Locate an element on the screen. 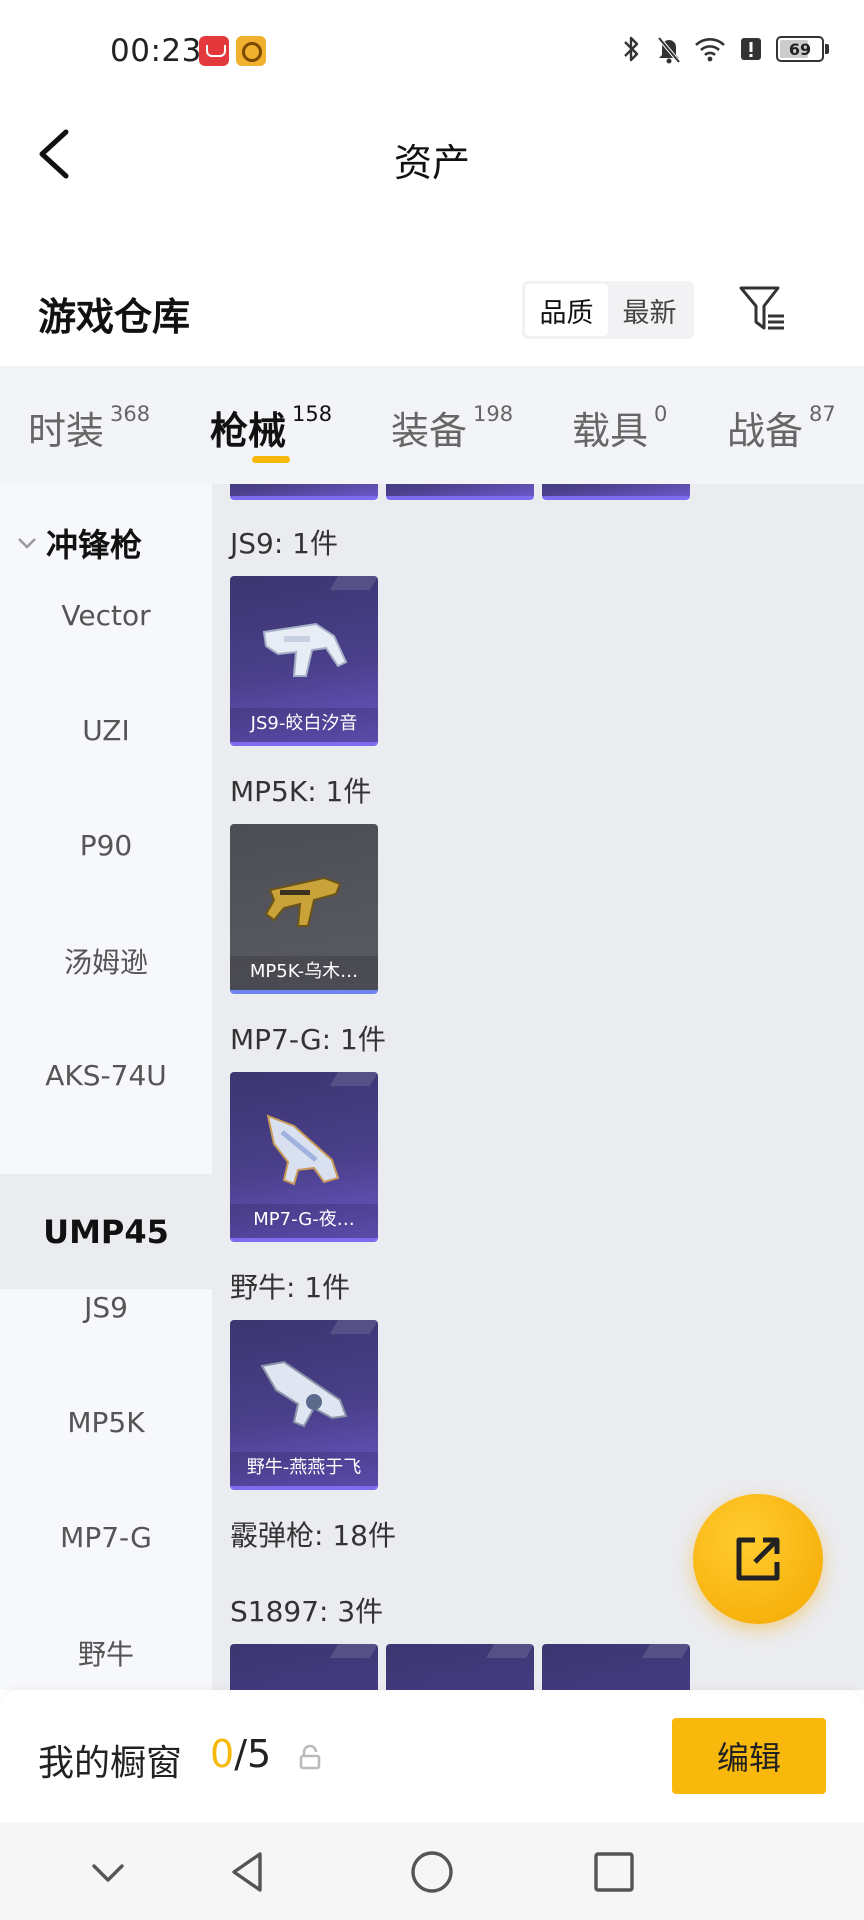  tab-count: 368 is located at coordinates (130, 414).